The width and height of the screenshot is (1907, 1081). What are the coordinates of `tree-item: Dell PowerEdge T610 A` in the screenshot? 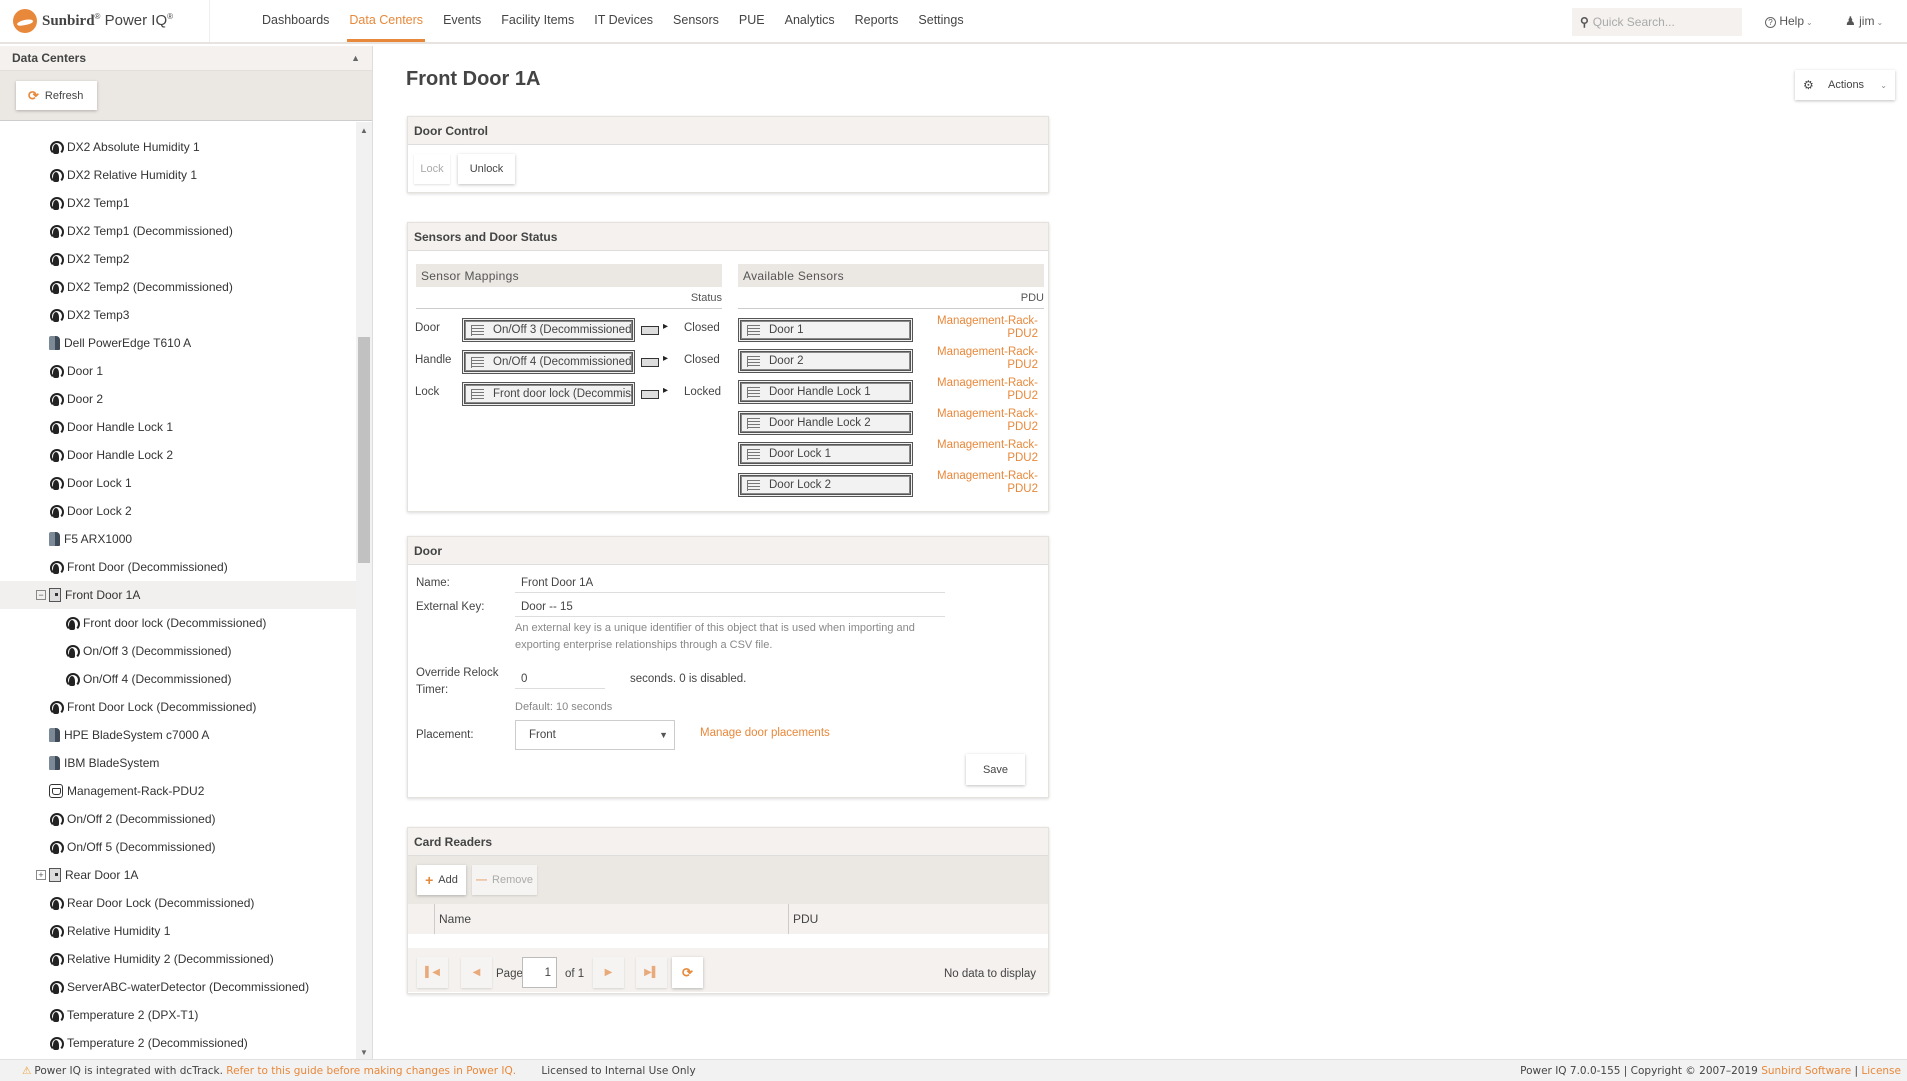 It's located at (178, 343).